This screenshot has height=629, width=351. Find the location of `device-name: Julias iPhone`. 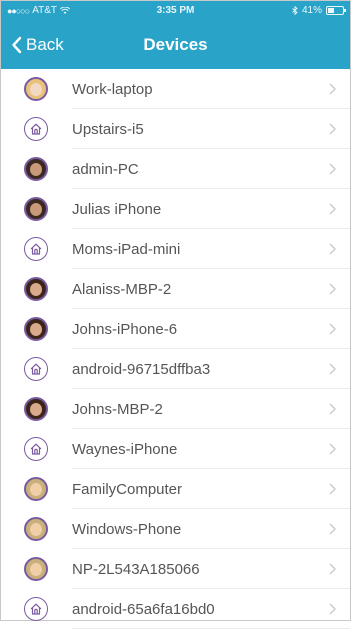

device-name: Julias iPhone is located at coordinates (117, 209).